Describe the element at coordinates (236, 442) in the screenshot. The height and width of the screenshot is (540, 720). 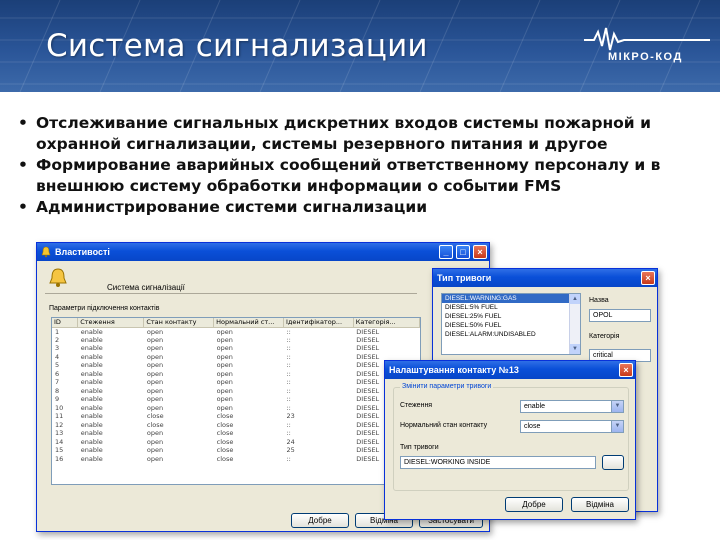
I see `table-row: 14 enable open close 24 DIESEL` at that location.